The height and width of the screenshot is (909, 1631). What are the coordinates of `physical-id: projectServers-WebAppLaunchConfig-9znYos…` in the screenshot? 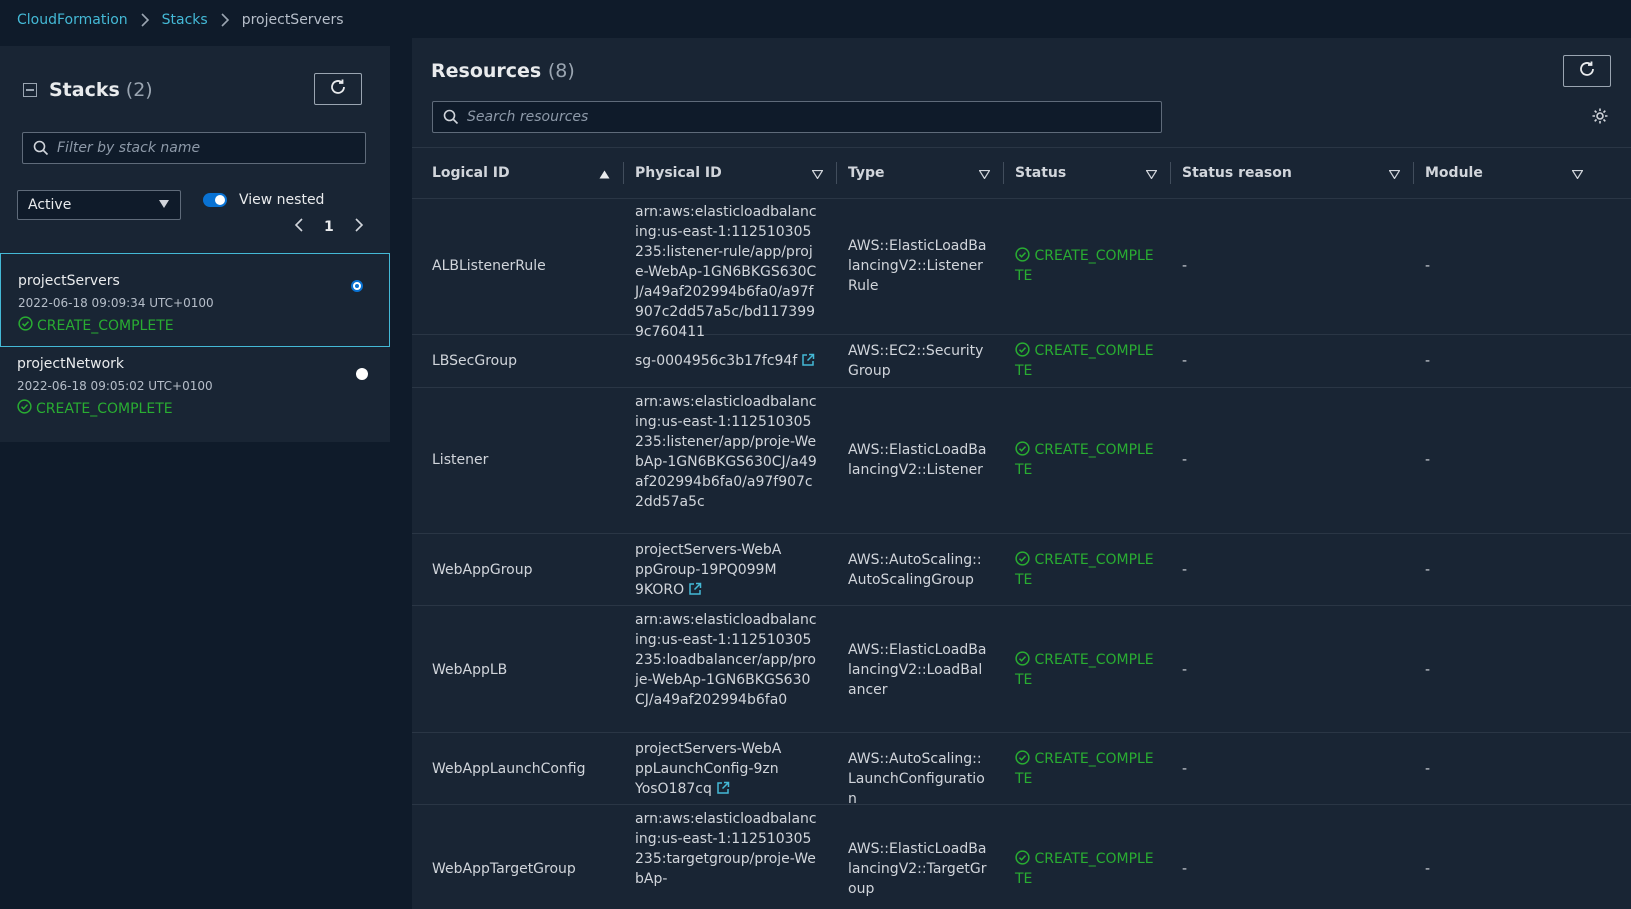 It's located at (708, 769).